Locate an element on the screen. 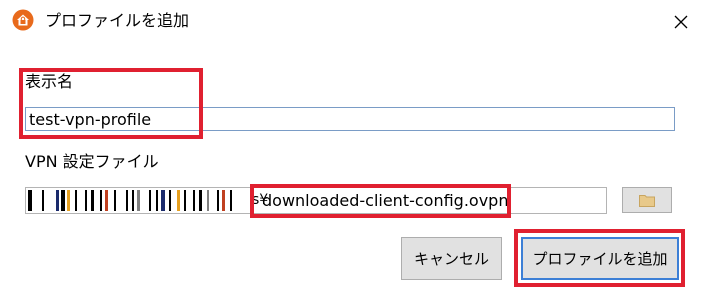 The height and width of the screenshot is (302, 703). display-name-input is located at coordinates (350, 119).